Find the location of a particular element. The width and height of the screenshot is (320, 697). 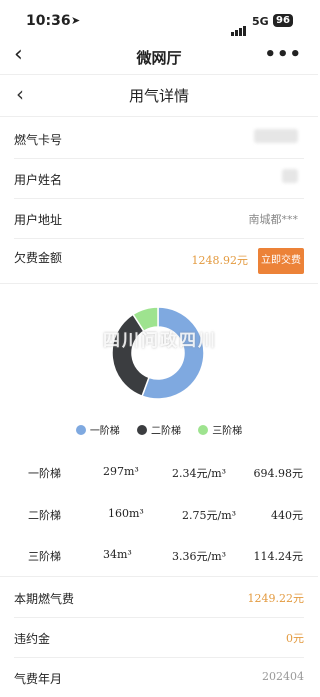

gas-card-row: 燃气卡号 is located at coordinates (159, 138).